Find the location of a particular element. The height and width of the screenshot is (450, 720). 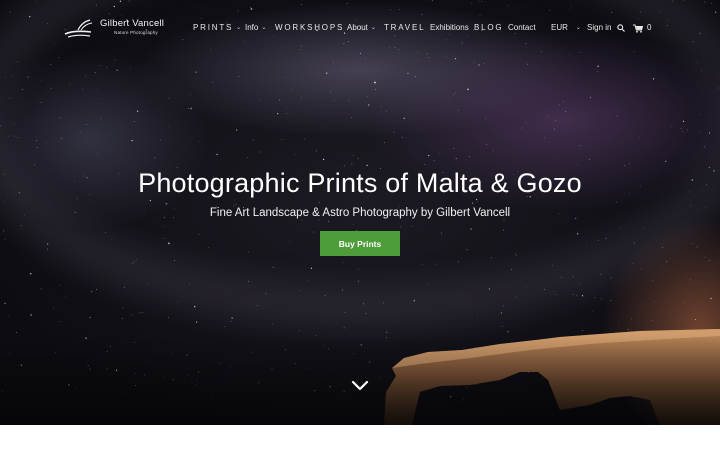

chevron-down-icon is located at coordinates (360, 386).